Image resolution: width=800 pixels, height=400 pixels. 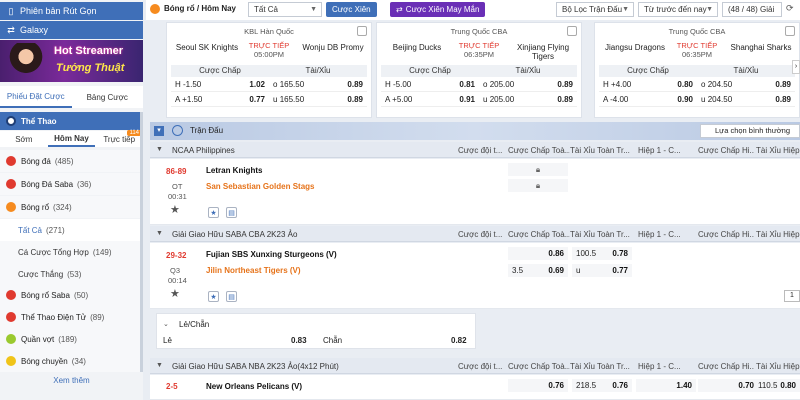 What do you see at coordinates (318, 84) in the screenshot?
I see `card-odd: o 165.50 0.89` at bounding box center [318, 84].